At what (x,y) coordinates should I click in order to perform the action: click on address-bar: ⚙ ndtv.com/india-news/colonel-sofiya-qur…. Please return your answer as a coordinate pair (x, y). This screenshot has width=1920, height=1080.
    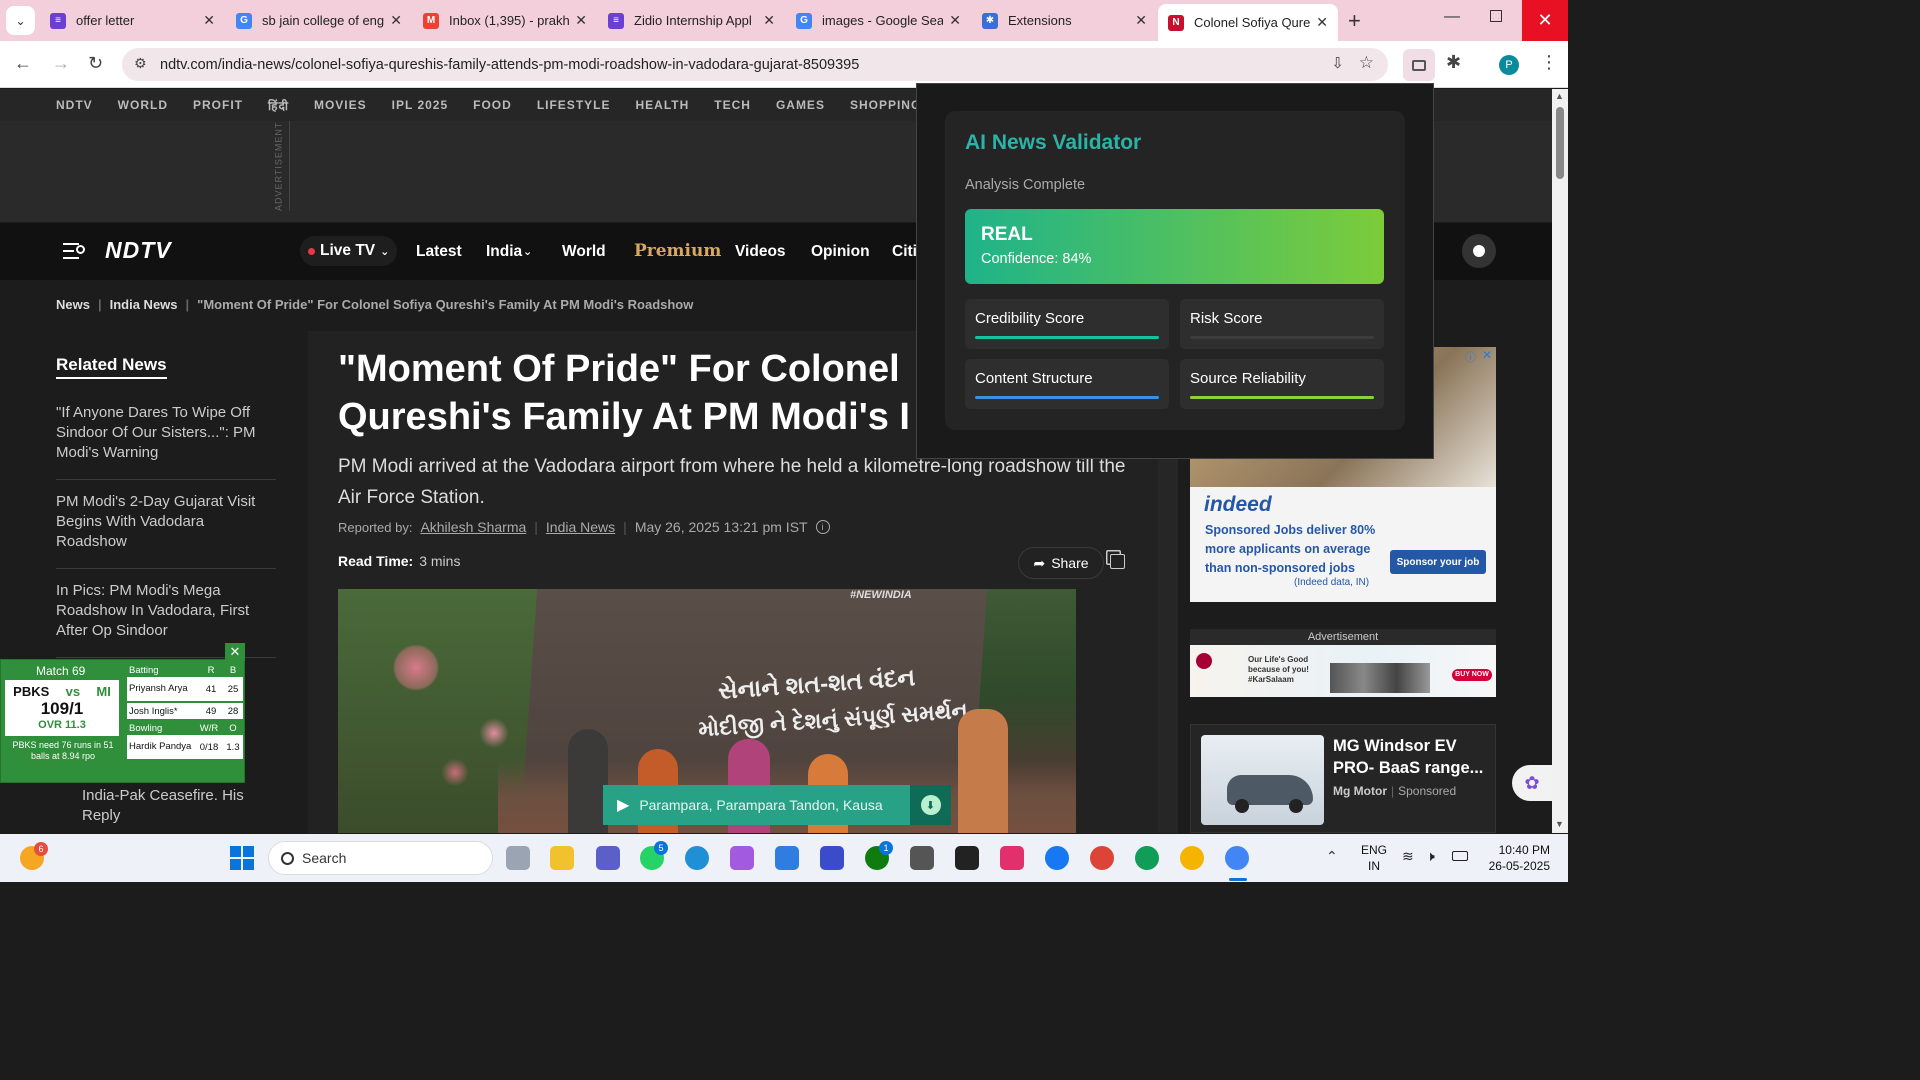
    Looking at the image, I should click on (755, 64).